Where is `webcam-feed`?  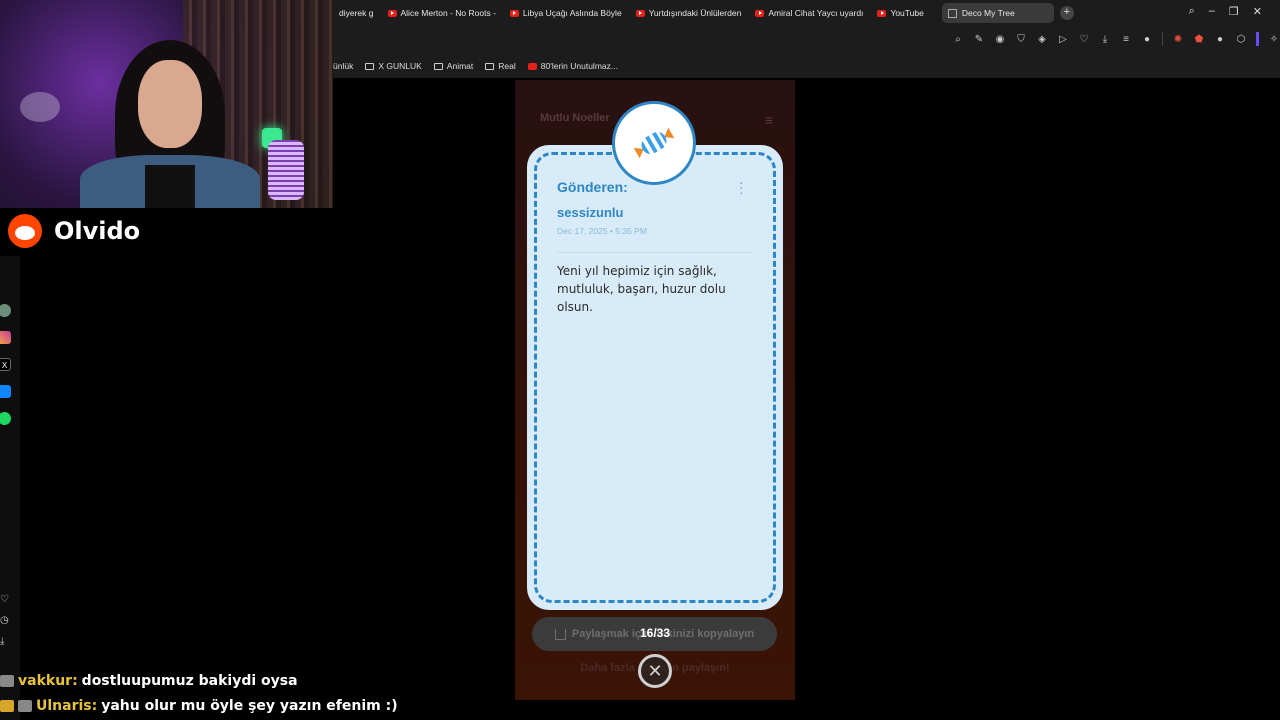 webcam-feed is located at coordinates (166, 104).